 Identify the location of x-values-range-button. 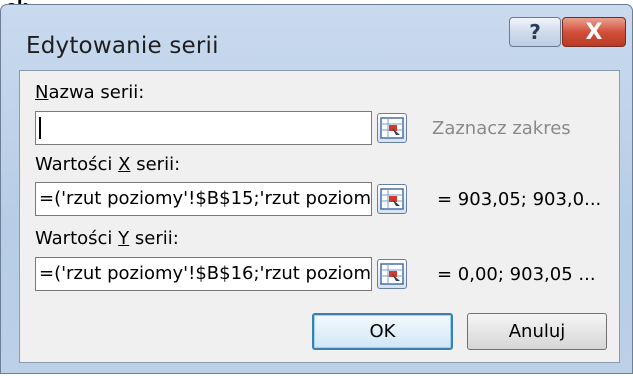
(392, 199).